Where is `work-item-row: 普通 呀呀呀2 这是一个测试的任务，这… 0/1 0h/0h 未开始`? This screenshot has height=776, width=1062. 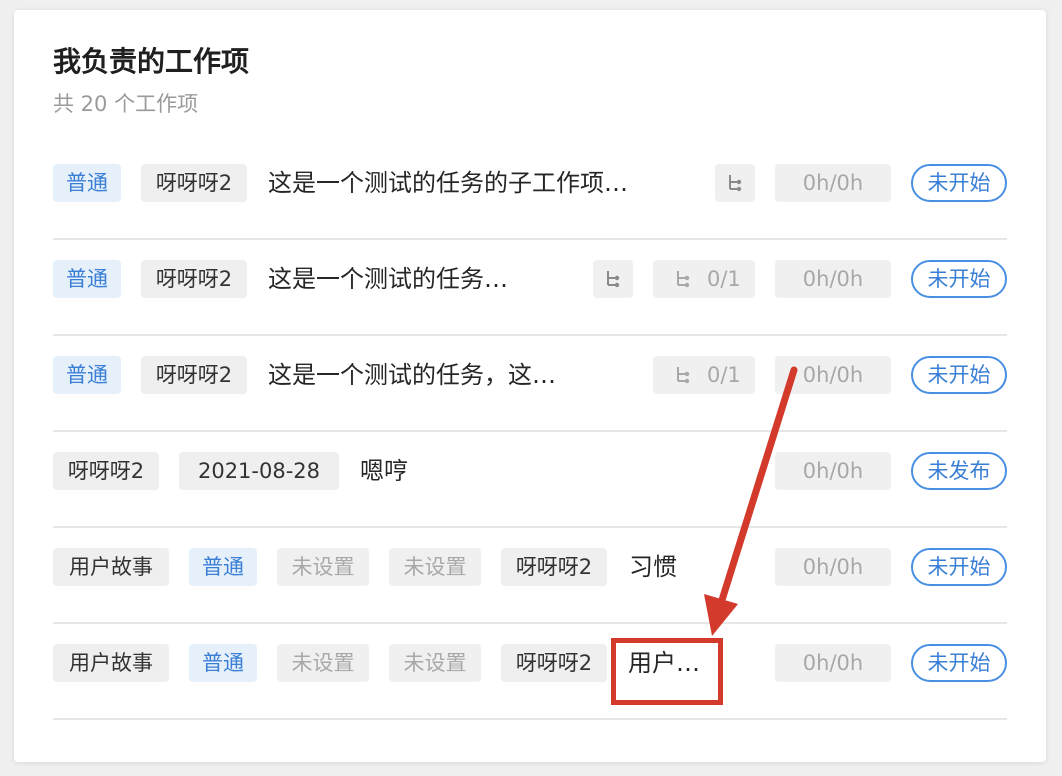
work-item-row: 普通 呀呀呀2 这是一个测试的任务，这… 0/1 0h/0h 未开始 is located at coordinates (530, 384).